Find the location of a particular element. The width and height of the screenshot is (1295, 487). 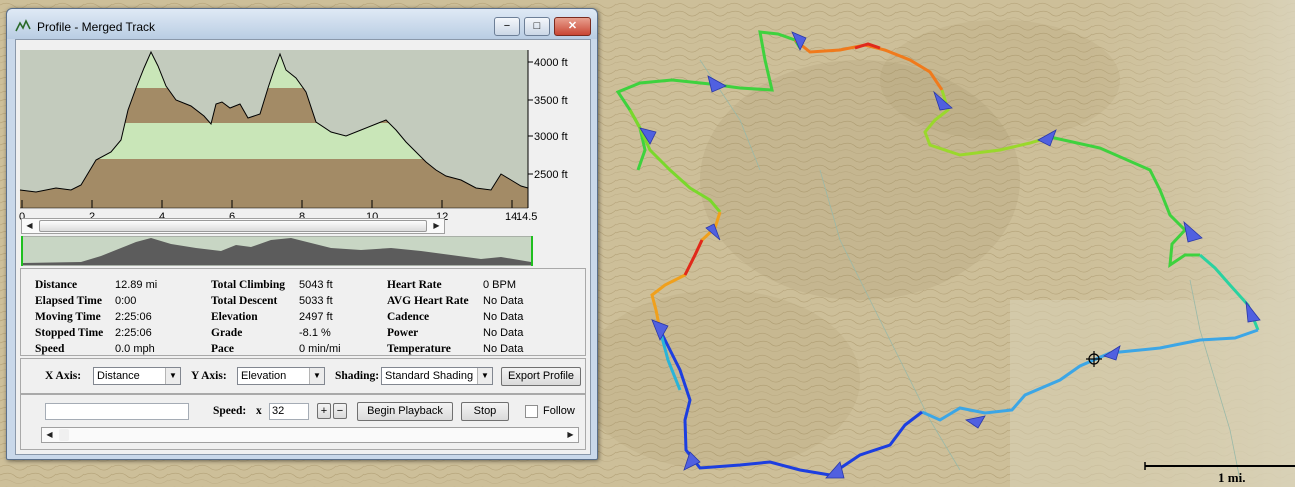

stat-label: Power is located at coordinates (403, 333).